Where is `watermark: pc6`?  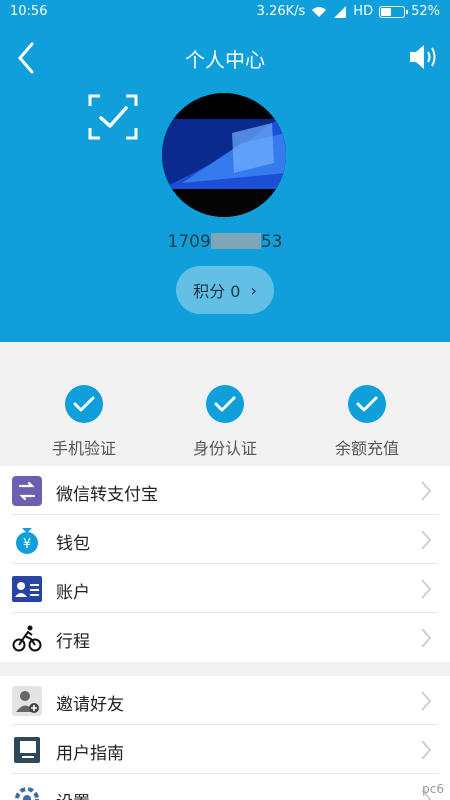 watermark: pc6 is located at coordinates (433, 789).